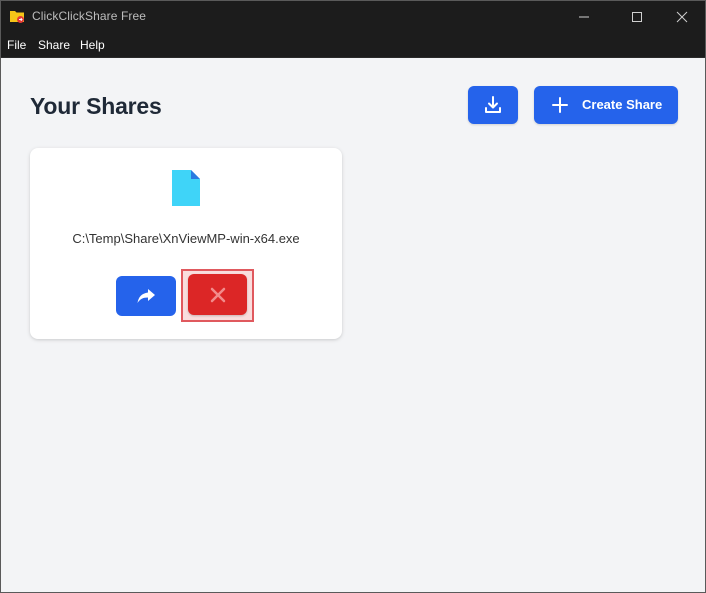 The width and height of the screenshot is (706, 593). What do you see at coordinates (96, 106) in the screenshot?
I see `page-title: Your Shares` at bounding box center [96, 106].